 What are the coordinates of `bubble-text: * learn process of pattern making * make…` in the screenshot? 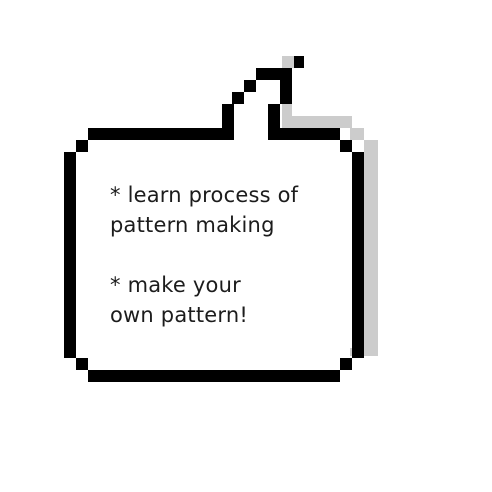 It's located at (225, 255).